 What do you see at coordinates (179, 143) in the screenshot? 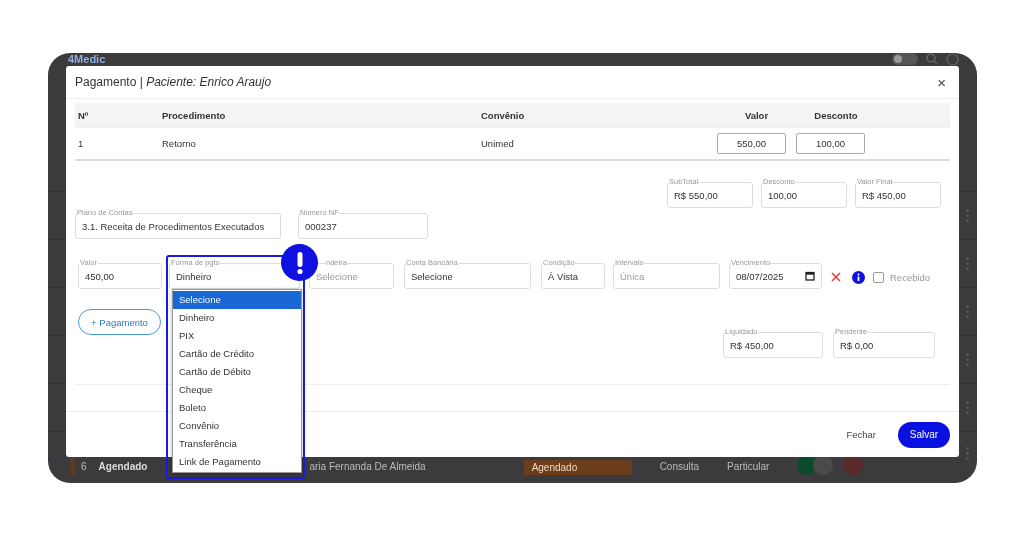
I see `table-cell-text: Retorno` at bounding box center [179, 143].